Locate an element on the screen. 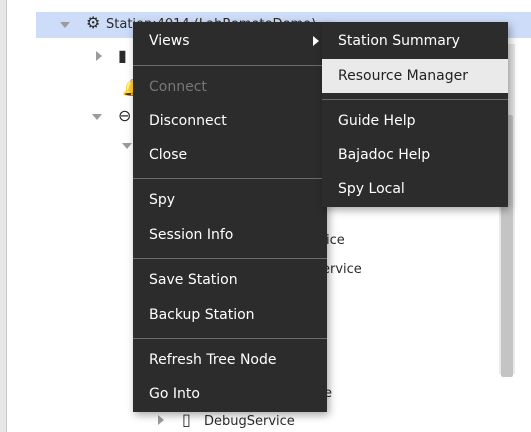  folder-icon: ▮ is located at coordinates (122, 55).